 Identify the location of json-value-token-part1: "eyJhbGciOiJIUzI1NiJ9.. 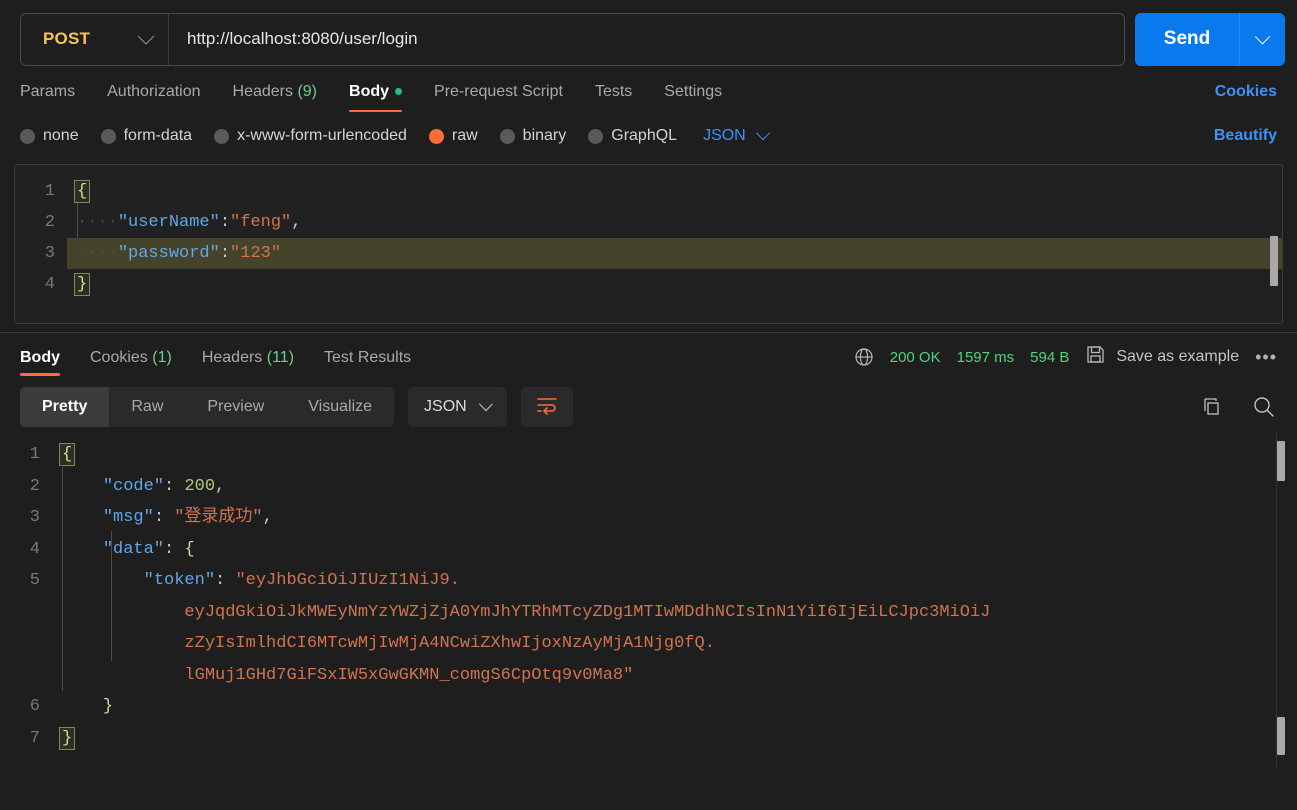
(347, 580).